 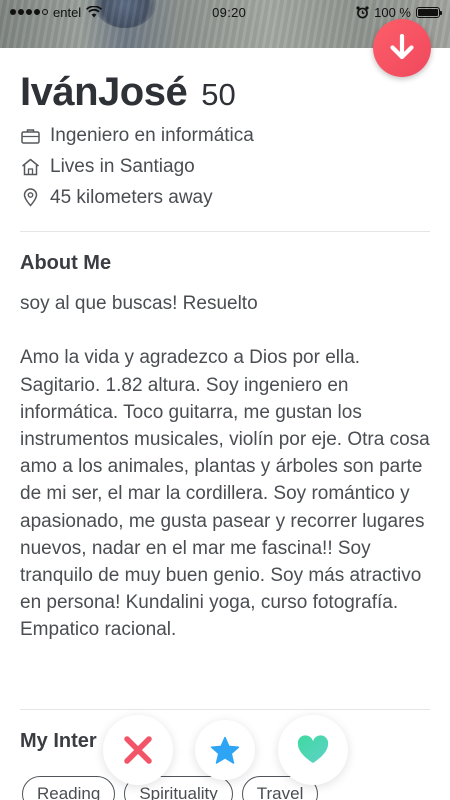 What do you see at coordinates (104, 92) in the screenshot?
I see `profile-name: IvánJosé` at bounding box center [104, 92].